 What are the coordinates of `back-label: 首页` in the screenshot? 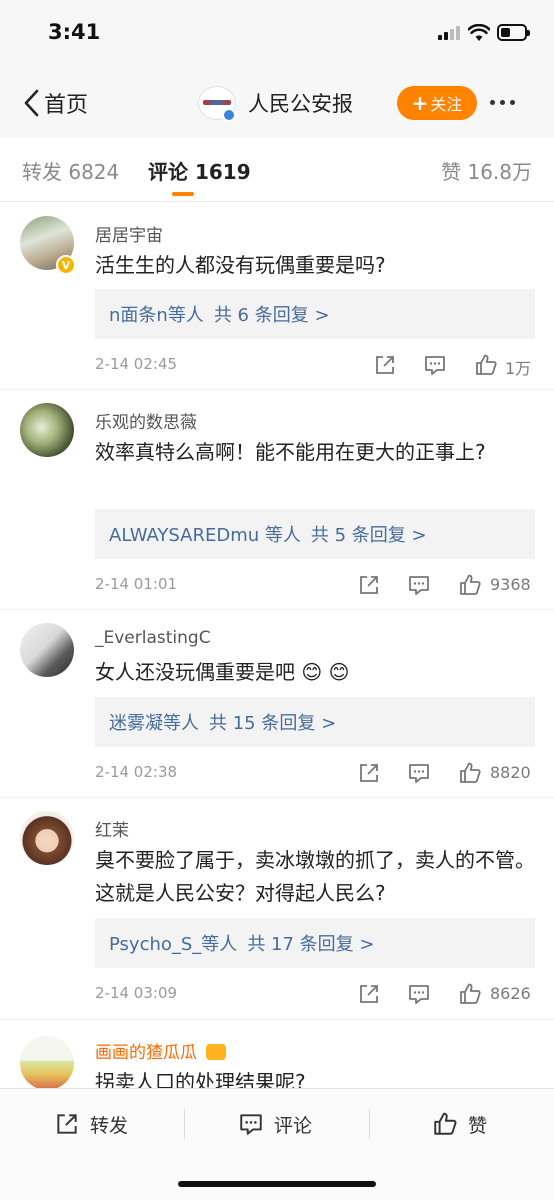 It's located at (66, 105).